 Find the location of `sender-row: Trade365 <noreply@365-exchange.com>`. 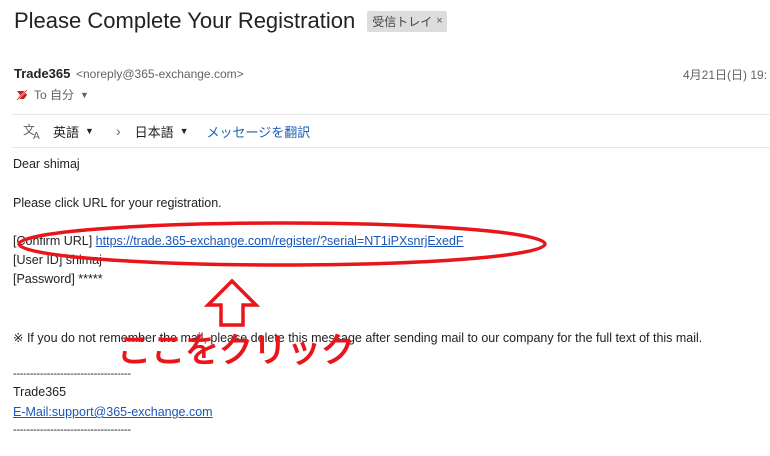

sender-row: Trade365 <noreply@365-exchange.com> is located at coordinates (129, 73).